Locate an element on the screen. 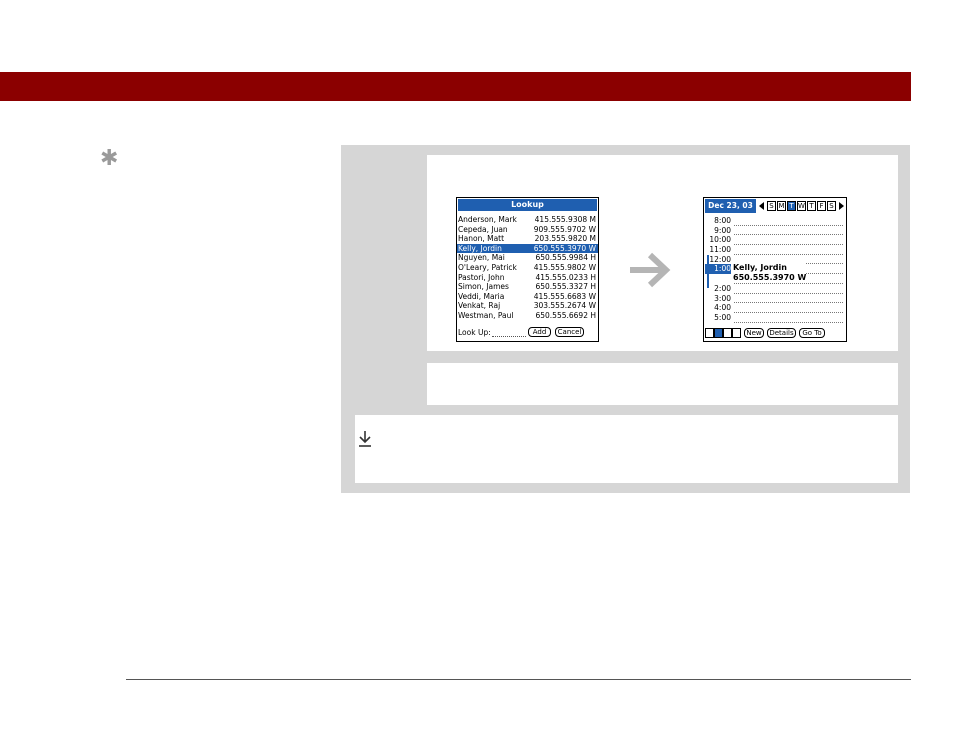 The image size is (954, 737). look-up-label: Look Up: is located at coordinates (474, 332).